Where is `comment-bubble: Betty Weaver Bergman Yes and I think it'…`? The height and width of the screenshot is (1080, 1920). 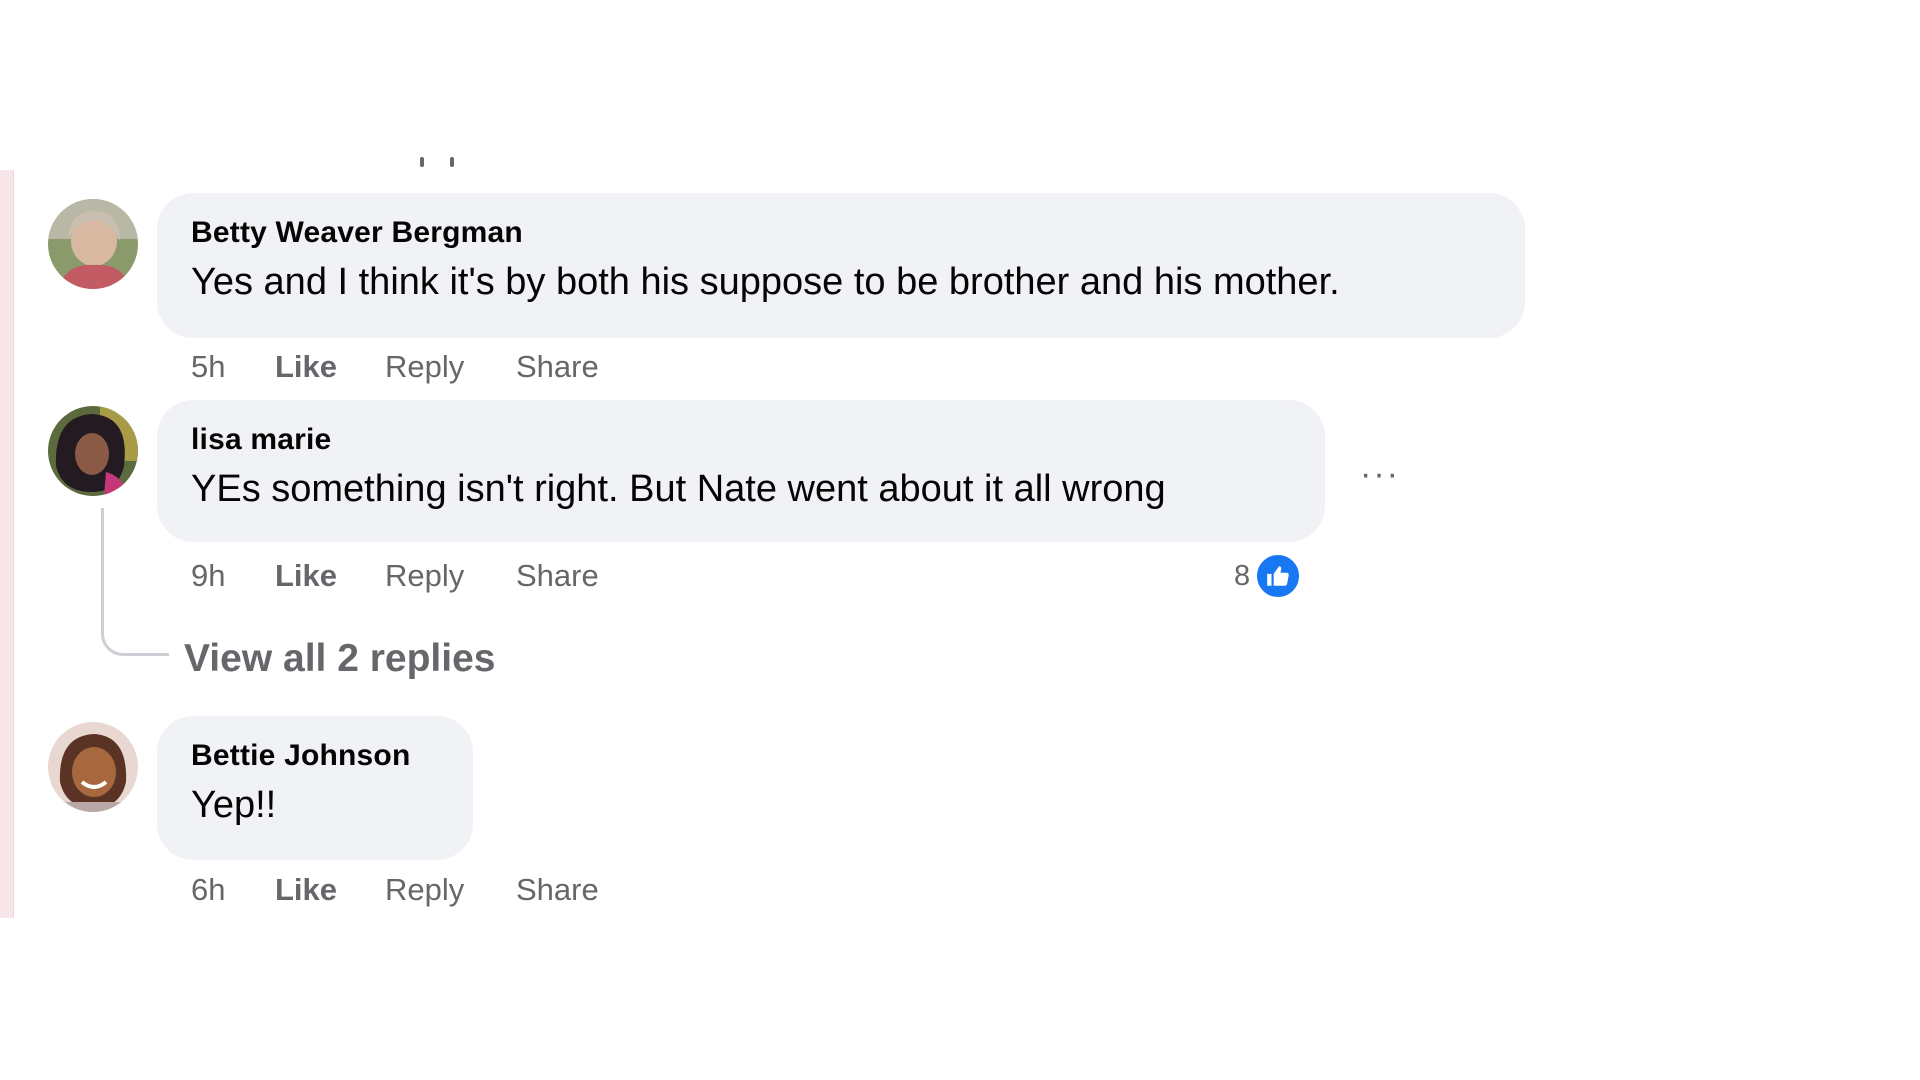
comment-bubble: Betty Weaver Bergman Yes and I think it'… is located at coordinates (841, 265).